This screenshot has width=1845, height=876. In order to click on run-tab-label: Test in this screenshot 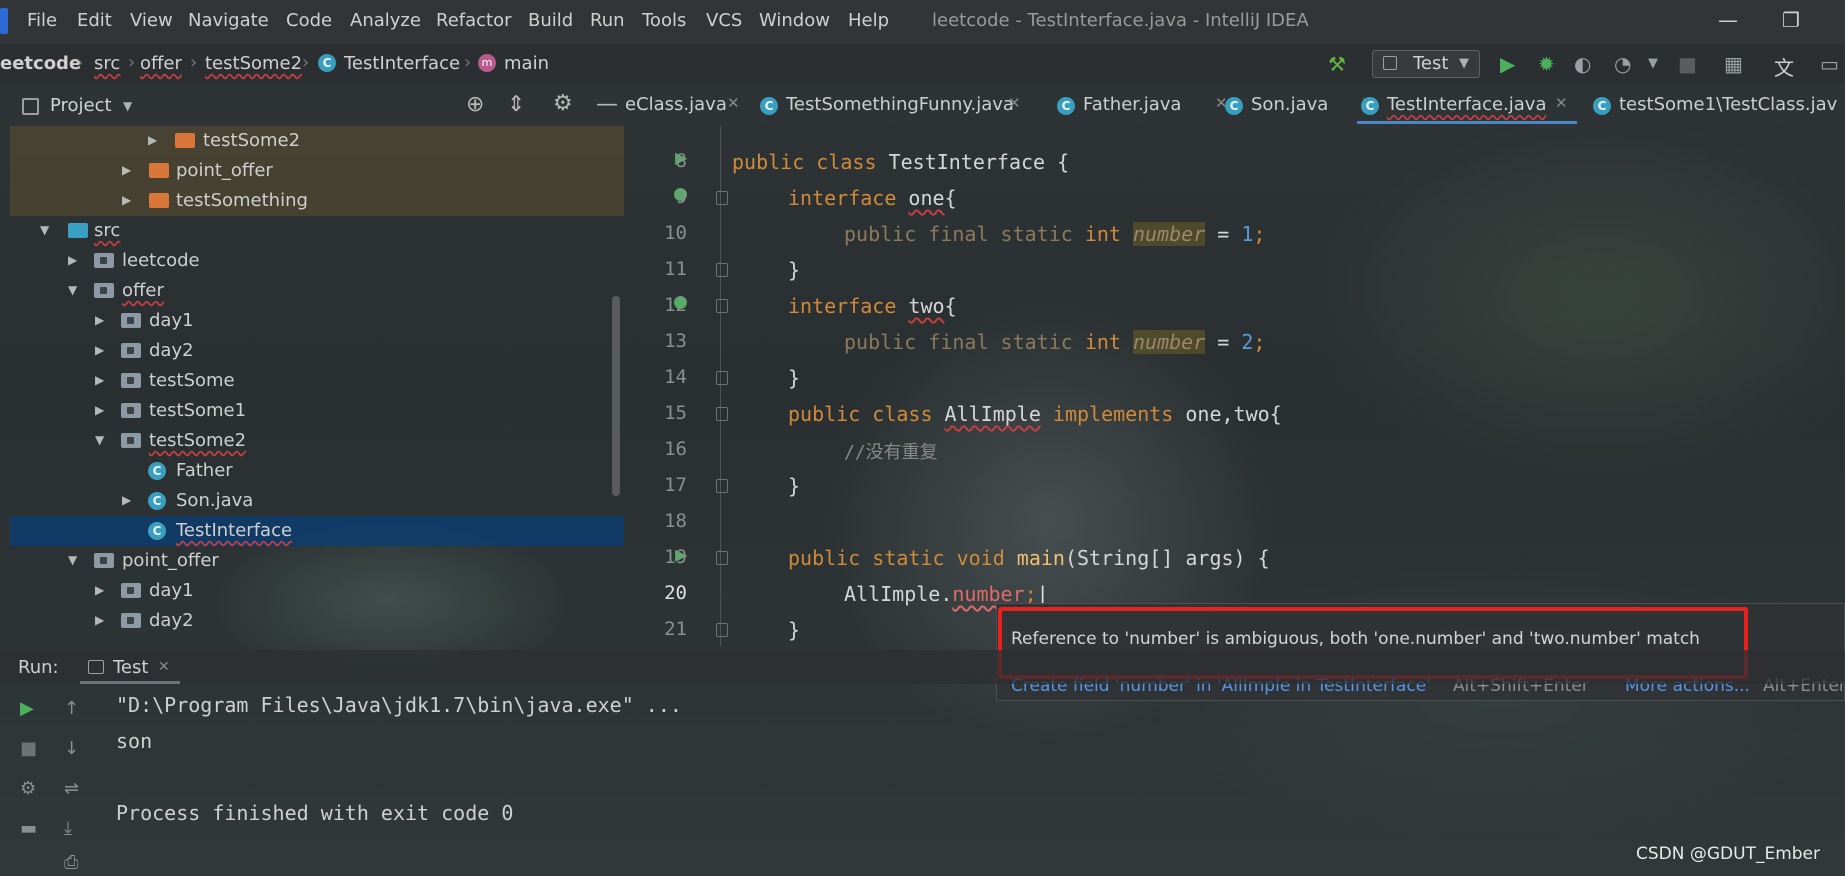, I will do `click(131, 667)`.